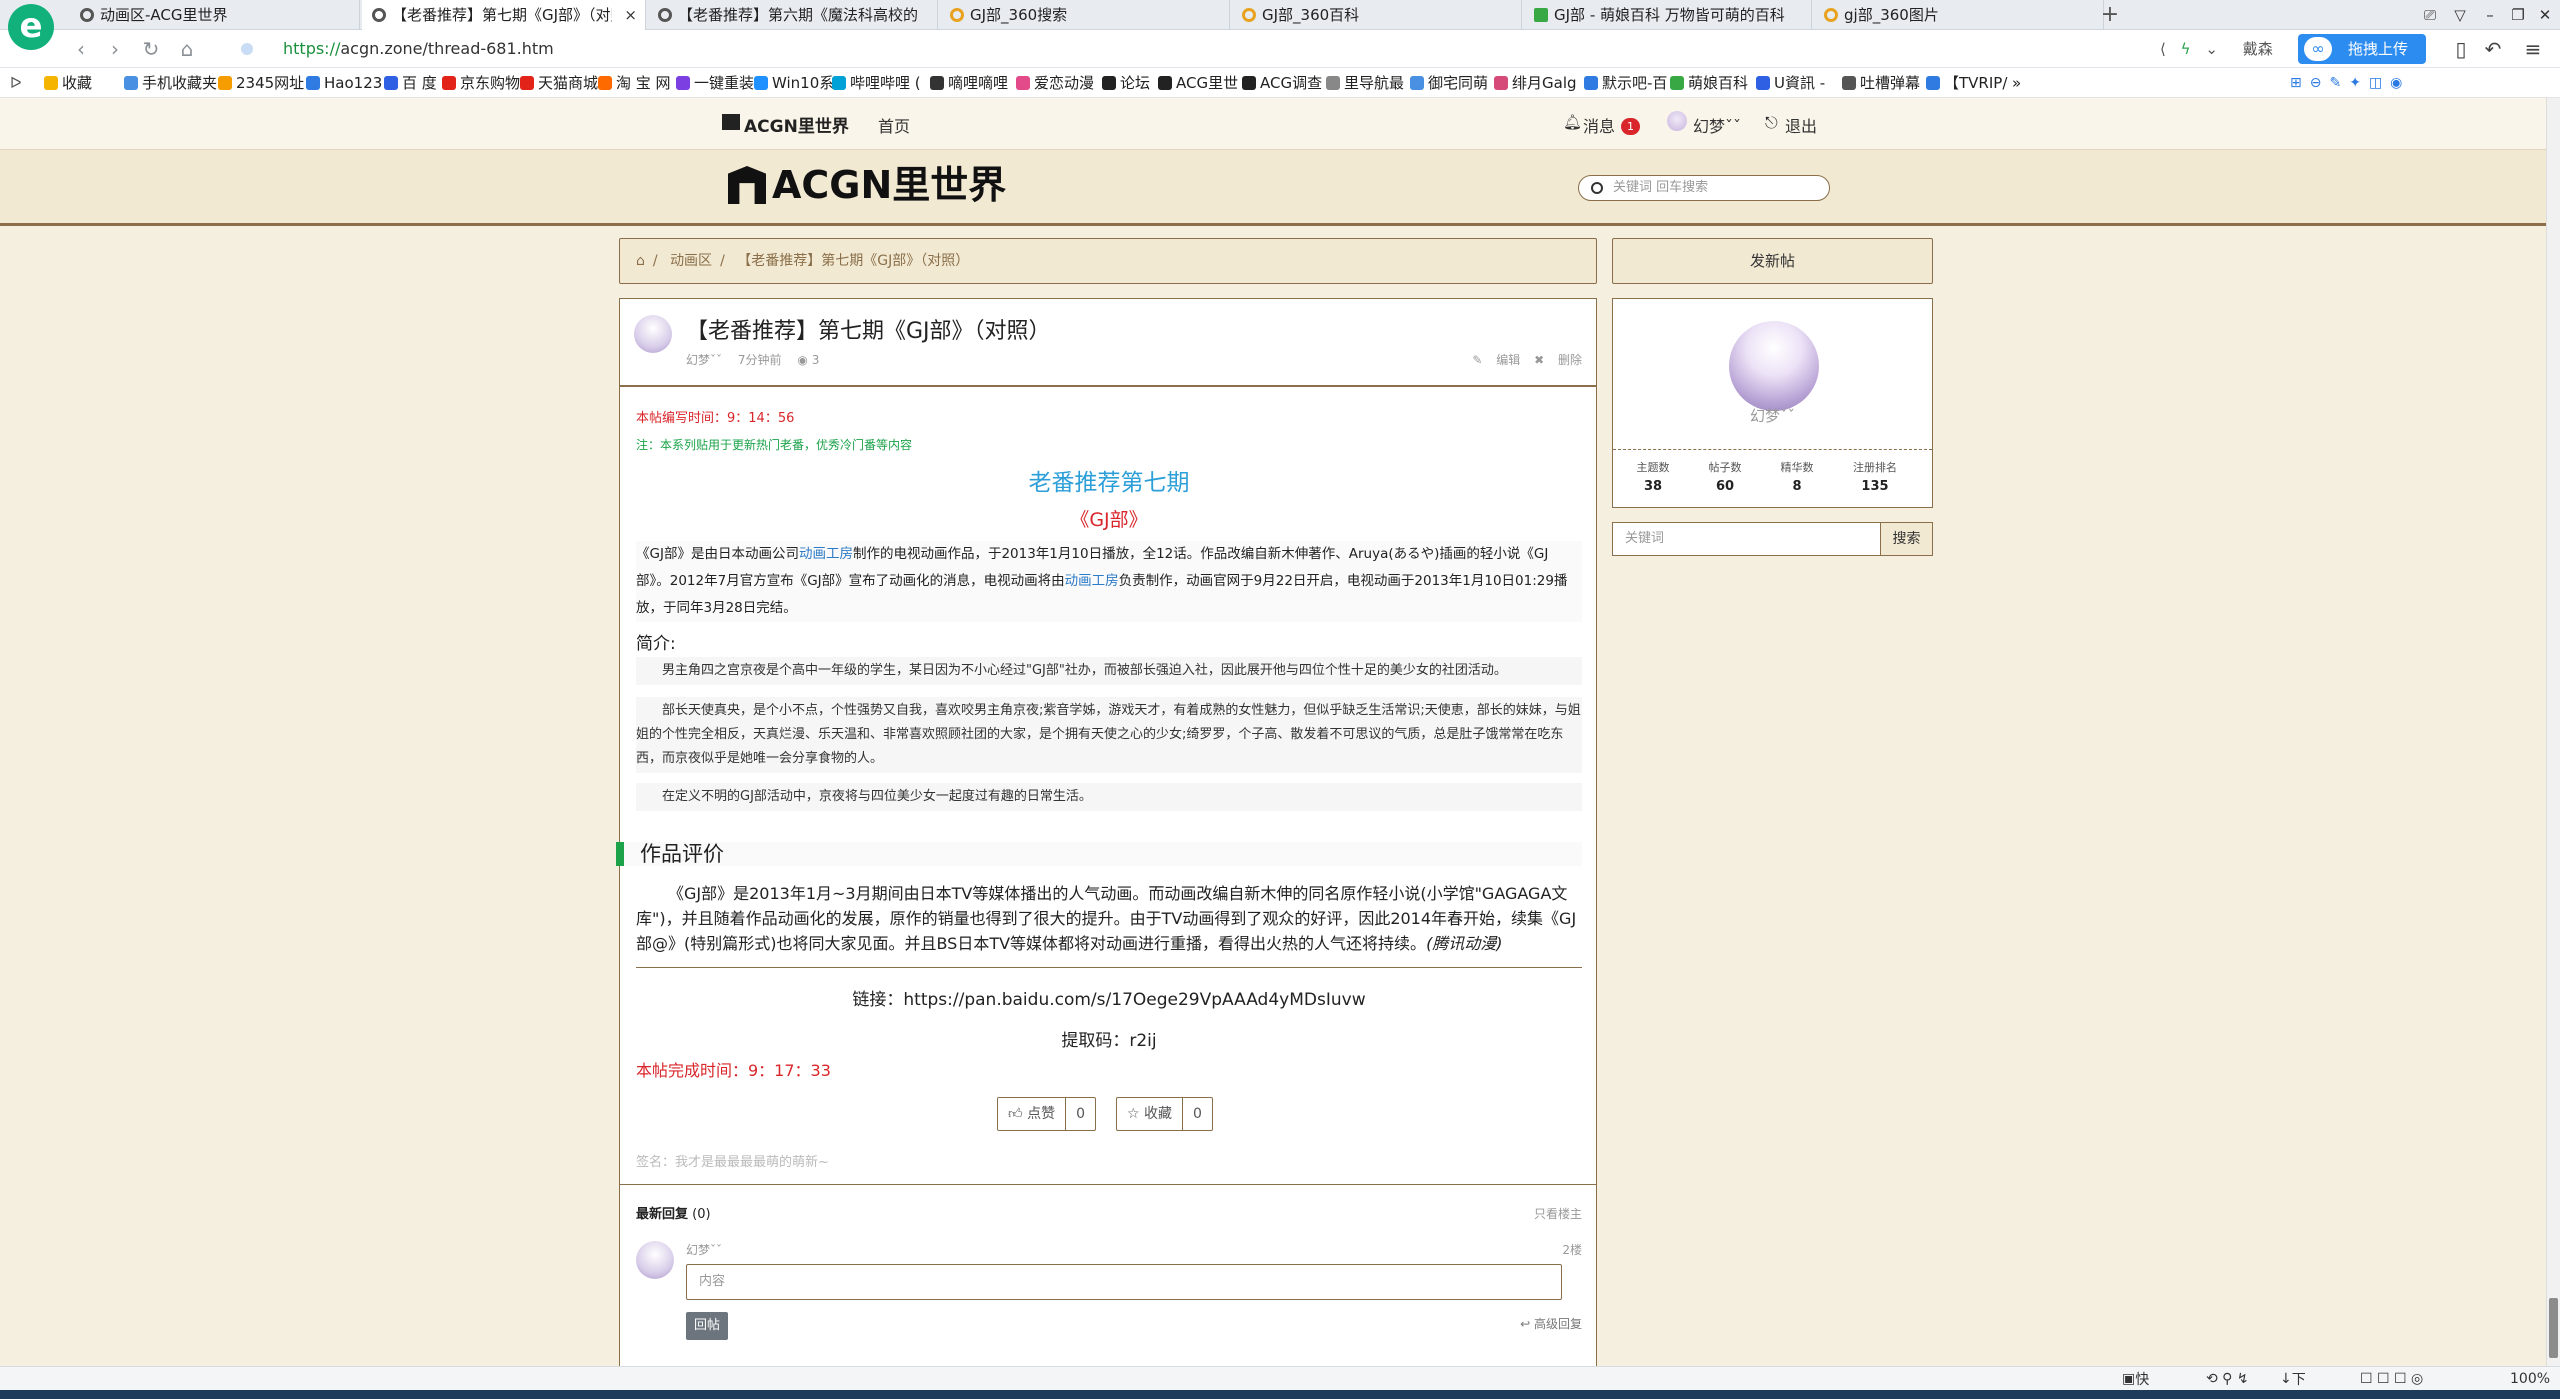  What do you see at coordinates (1791, 125) in the screenshot?
I see `logout-link: ⎋ 退出` at bounding box center [1791, 125].